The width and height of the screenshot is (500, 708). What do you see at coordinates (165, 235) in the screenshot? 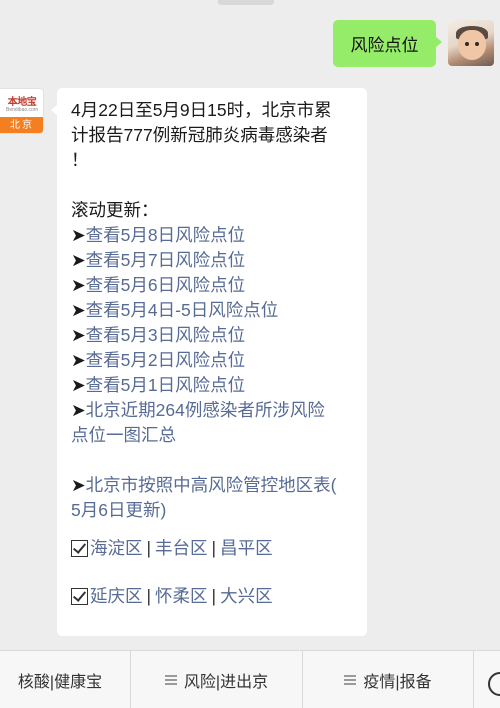
I see `link-may-8: 查看5月8日风险点位` at bounding box center [165, 235].